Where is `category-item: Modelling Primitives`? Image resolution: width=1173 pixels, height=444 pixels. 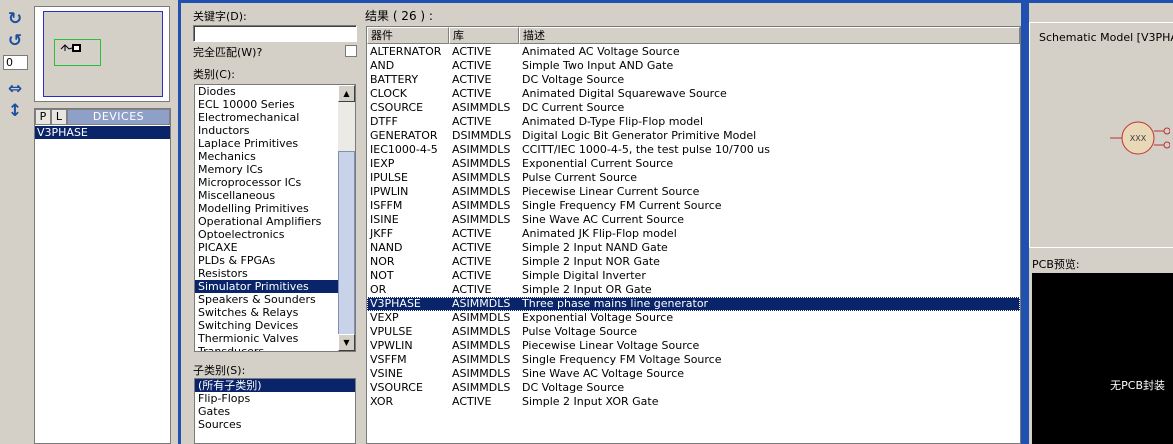
category-item: Modelling Primitives is located at coordinates (267, 208).